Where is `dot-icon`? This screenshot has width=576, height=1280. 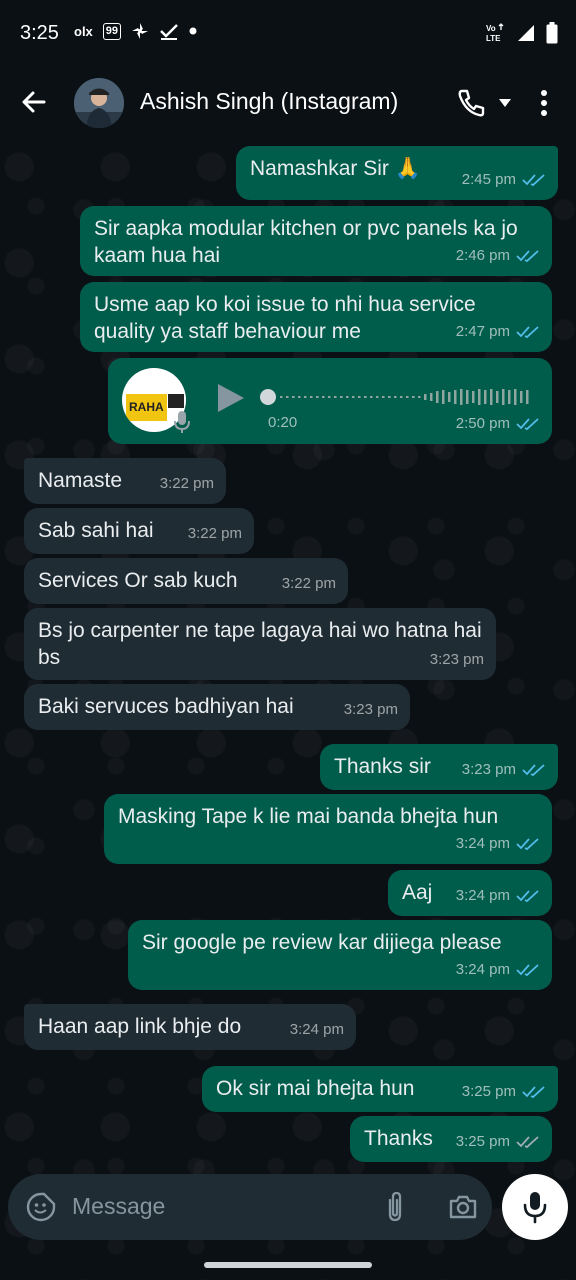
dot-icon is located at coordinates (193, 31).